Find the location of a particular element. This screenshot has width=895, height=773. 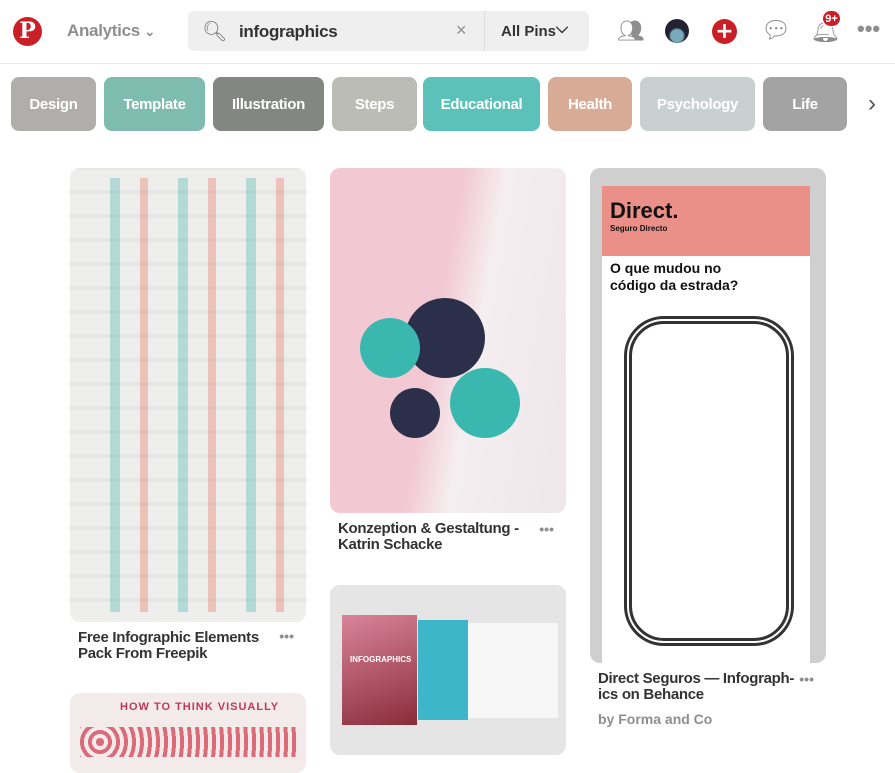

avatar is located at coordinates (677, 31).